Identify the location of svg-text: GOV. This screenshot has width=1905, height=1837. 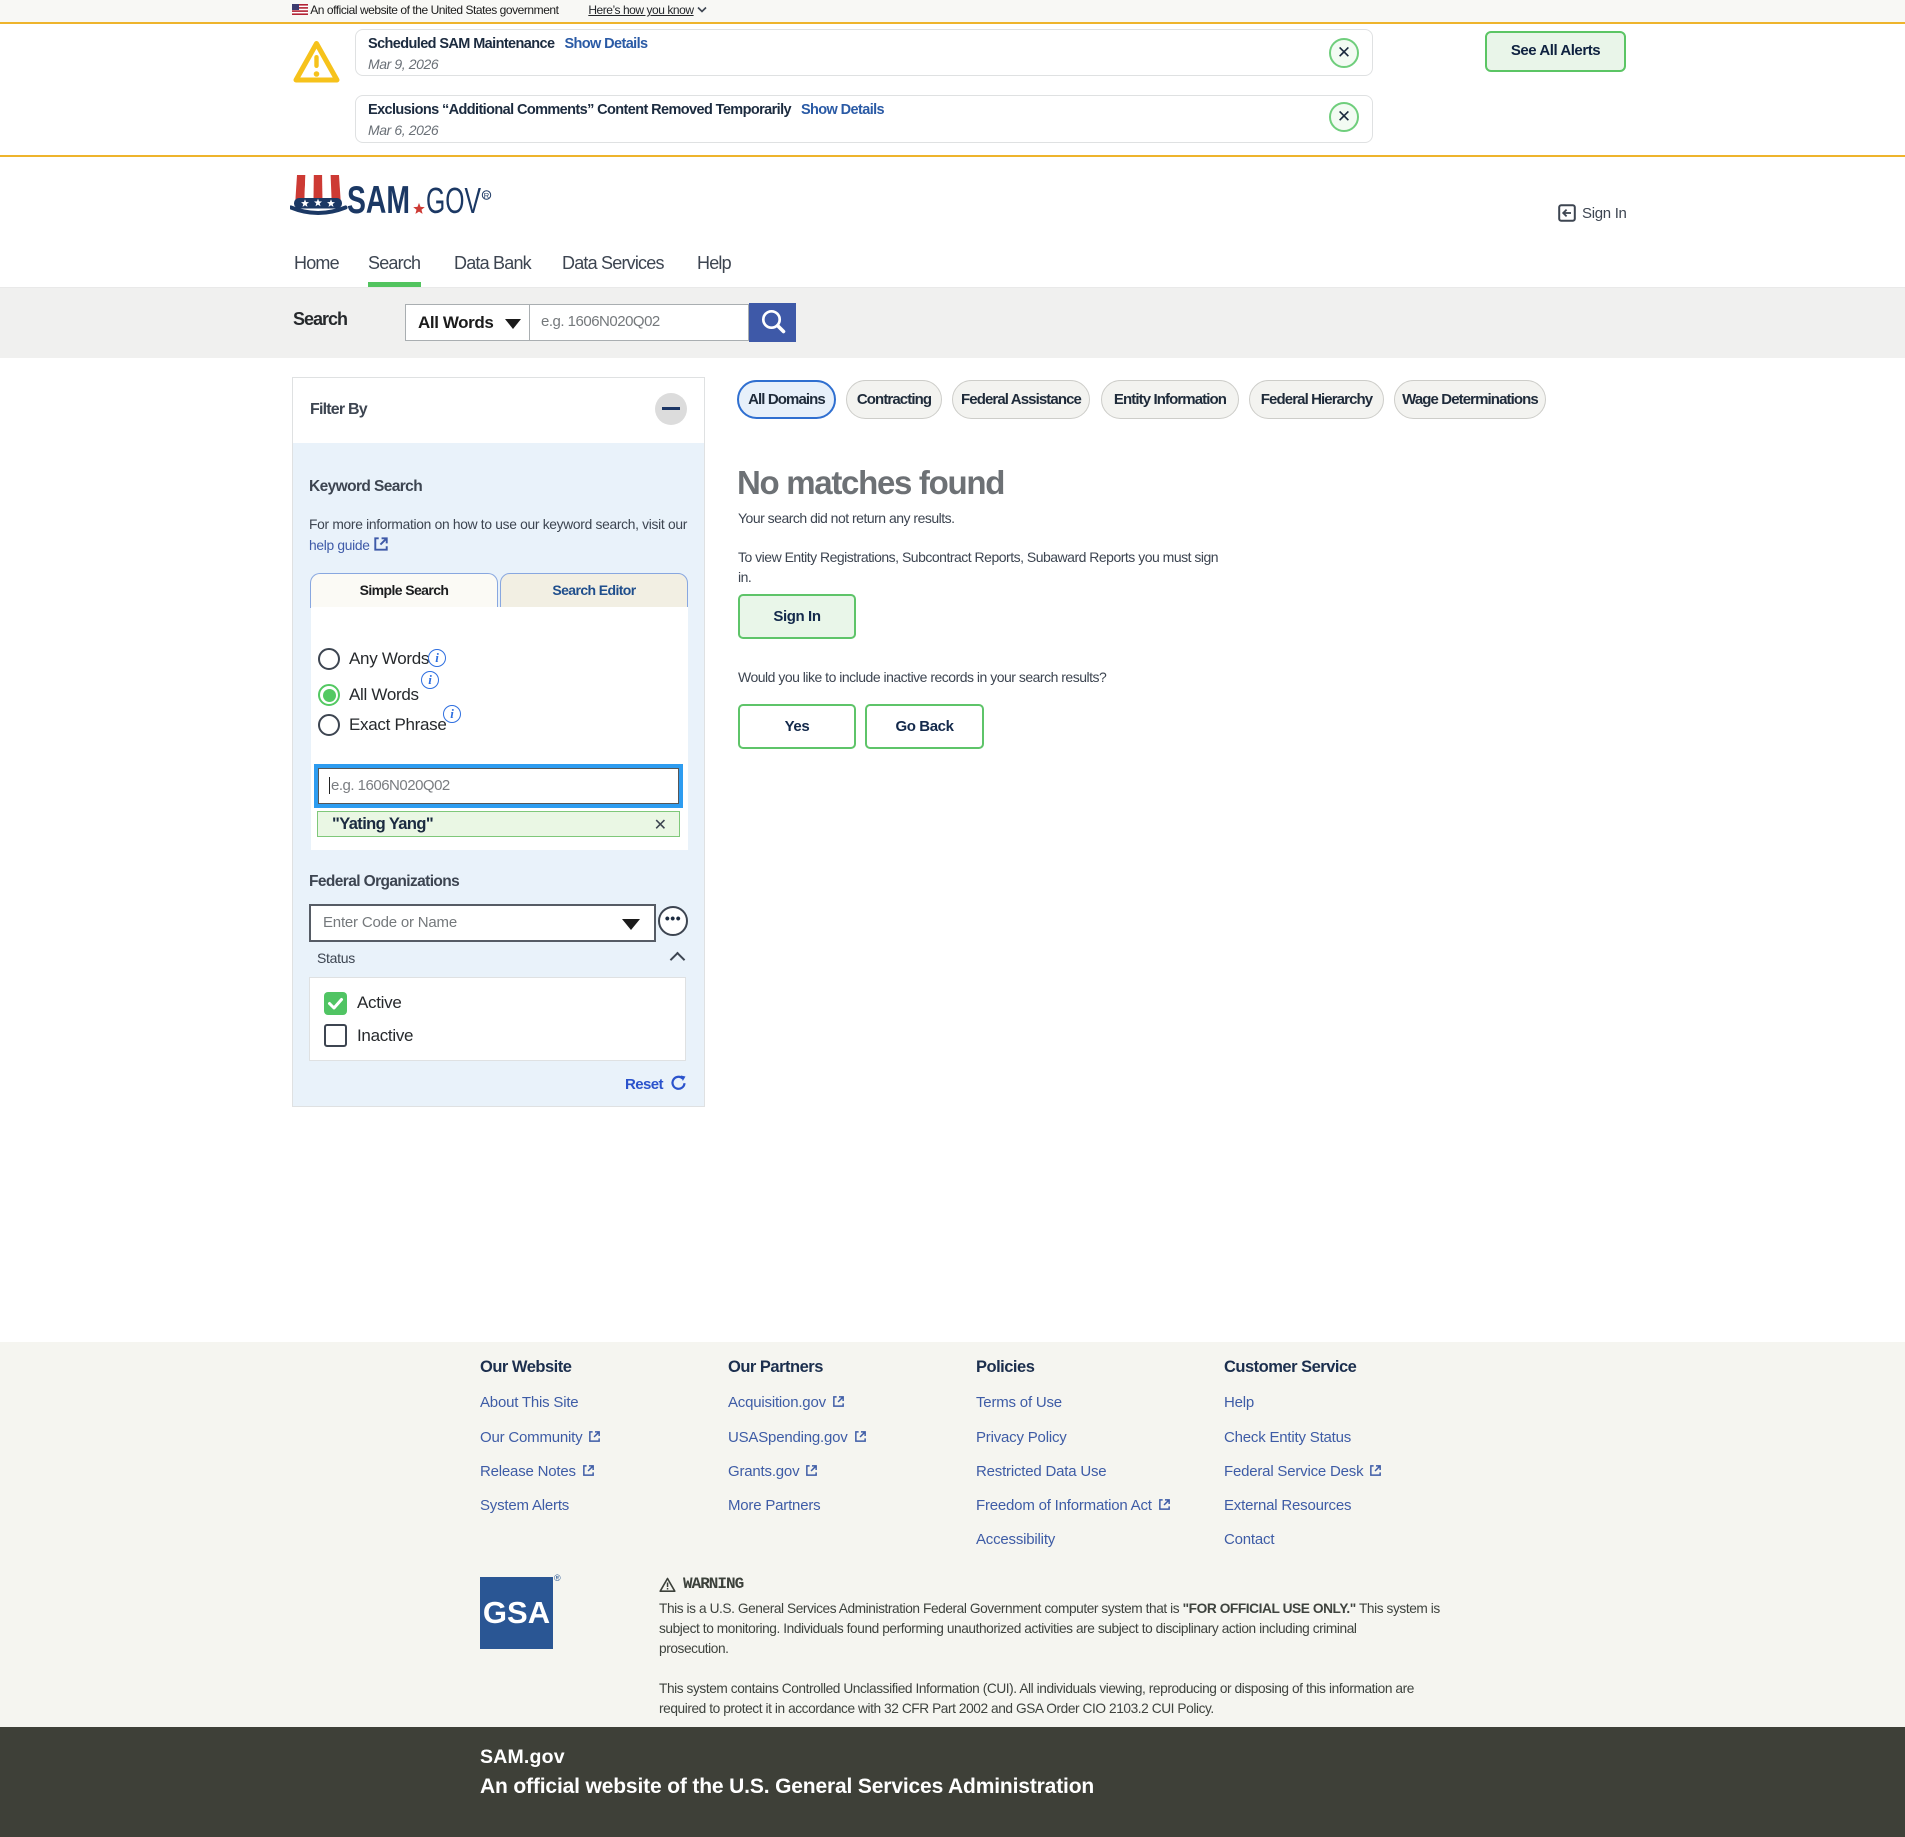
(453, 200).